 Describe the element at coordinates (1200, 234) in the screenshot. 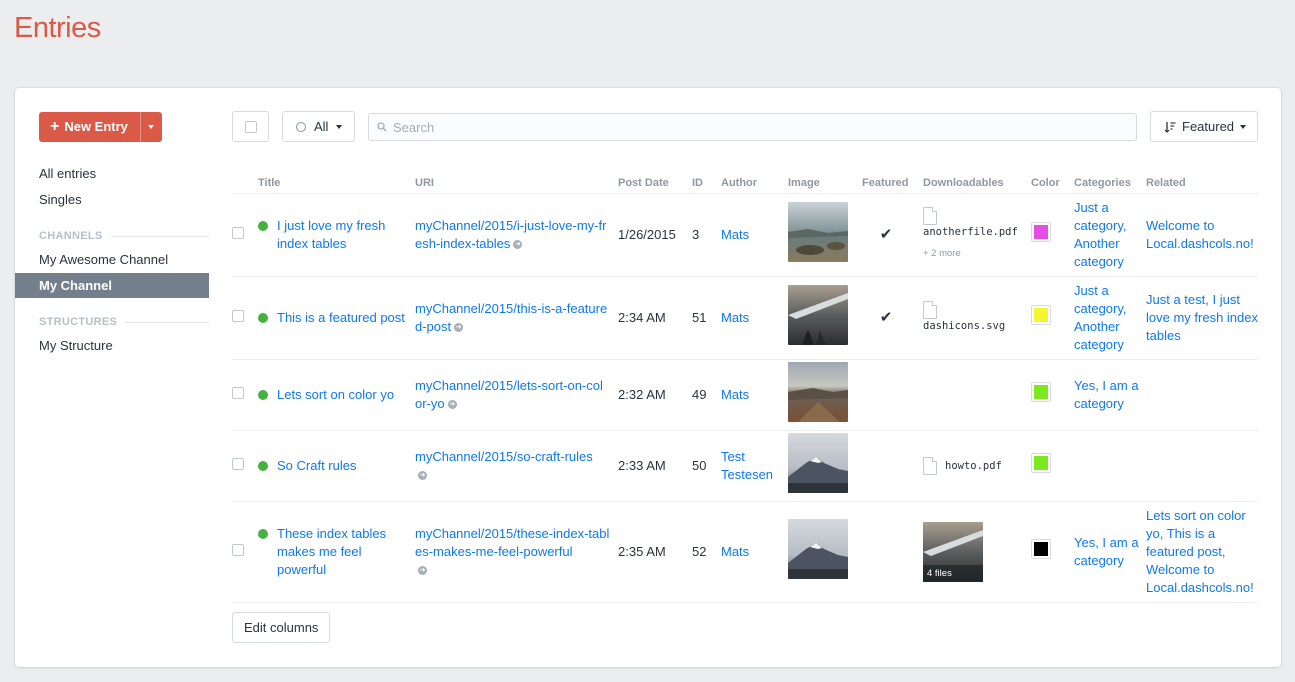

I see `related-links: Welcome to Local.dashcols.no!` at that location.